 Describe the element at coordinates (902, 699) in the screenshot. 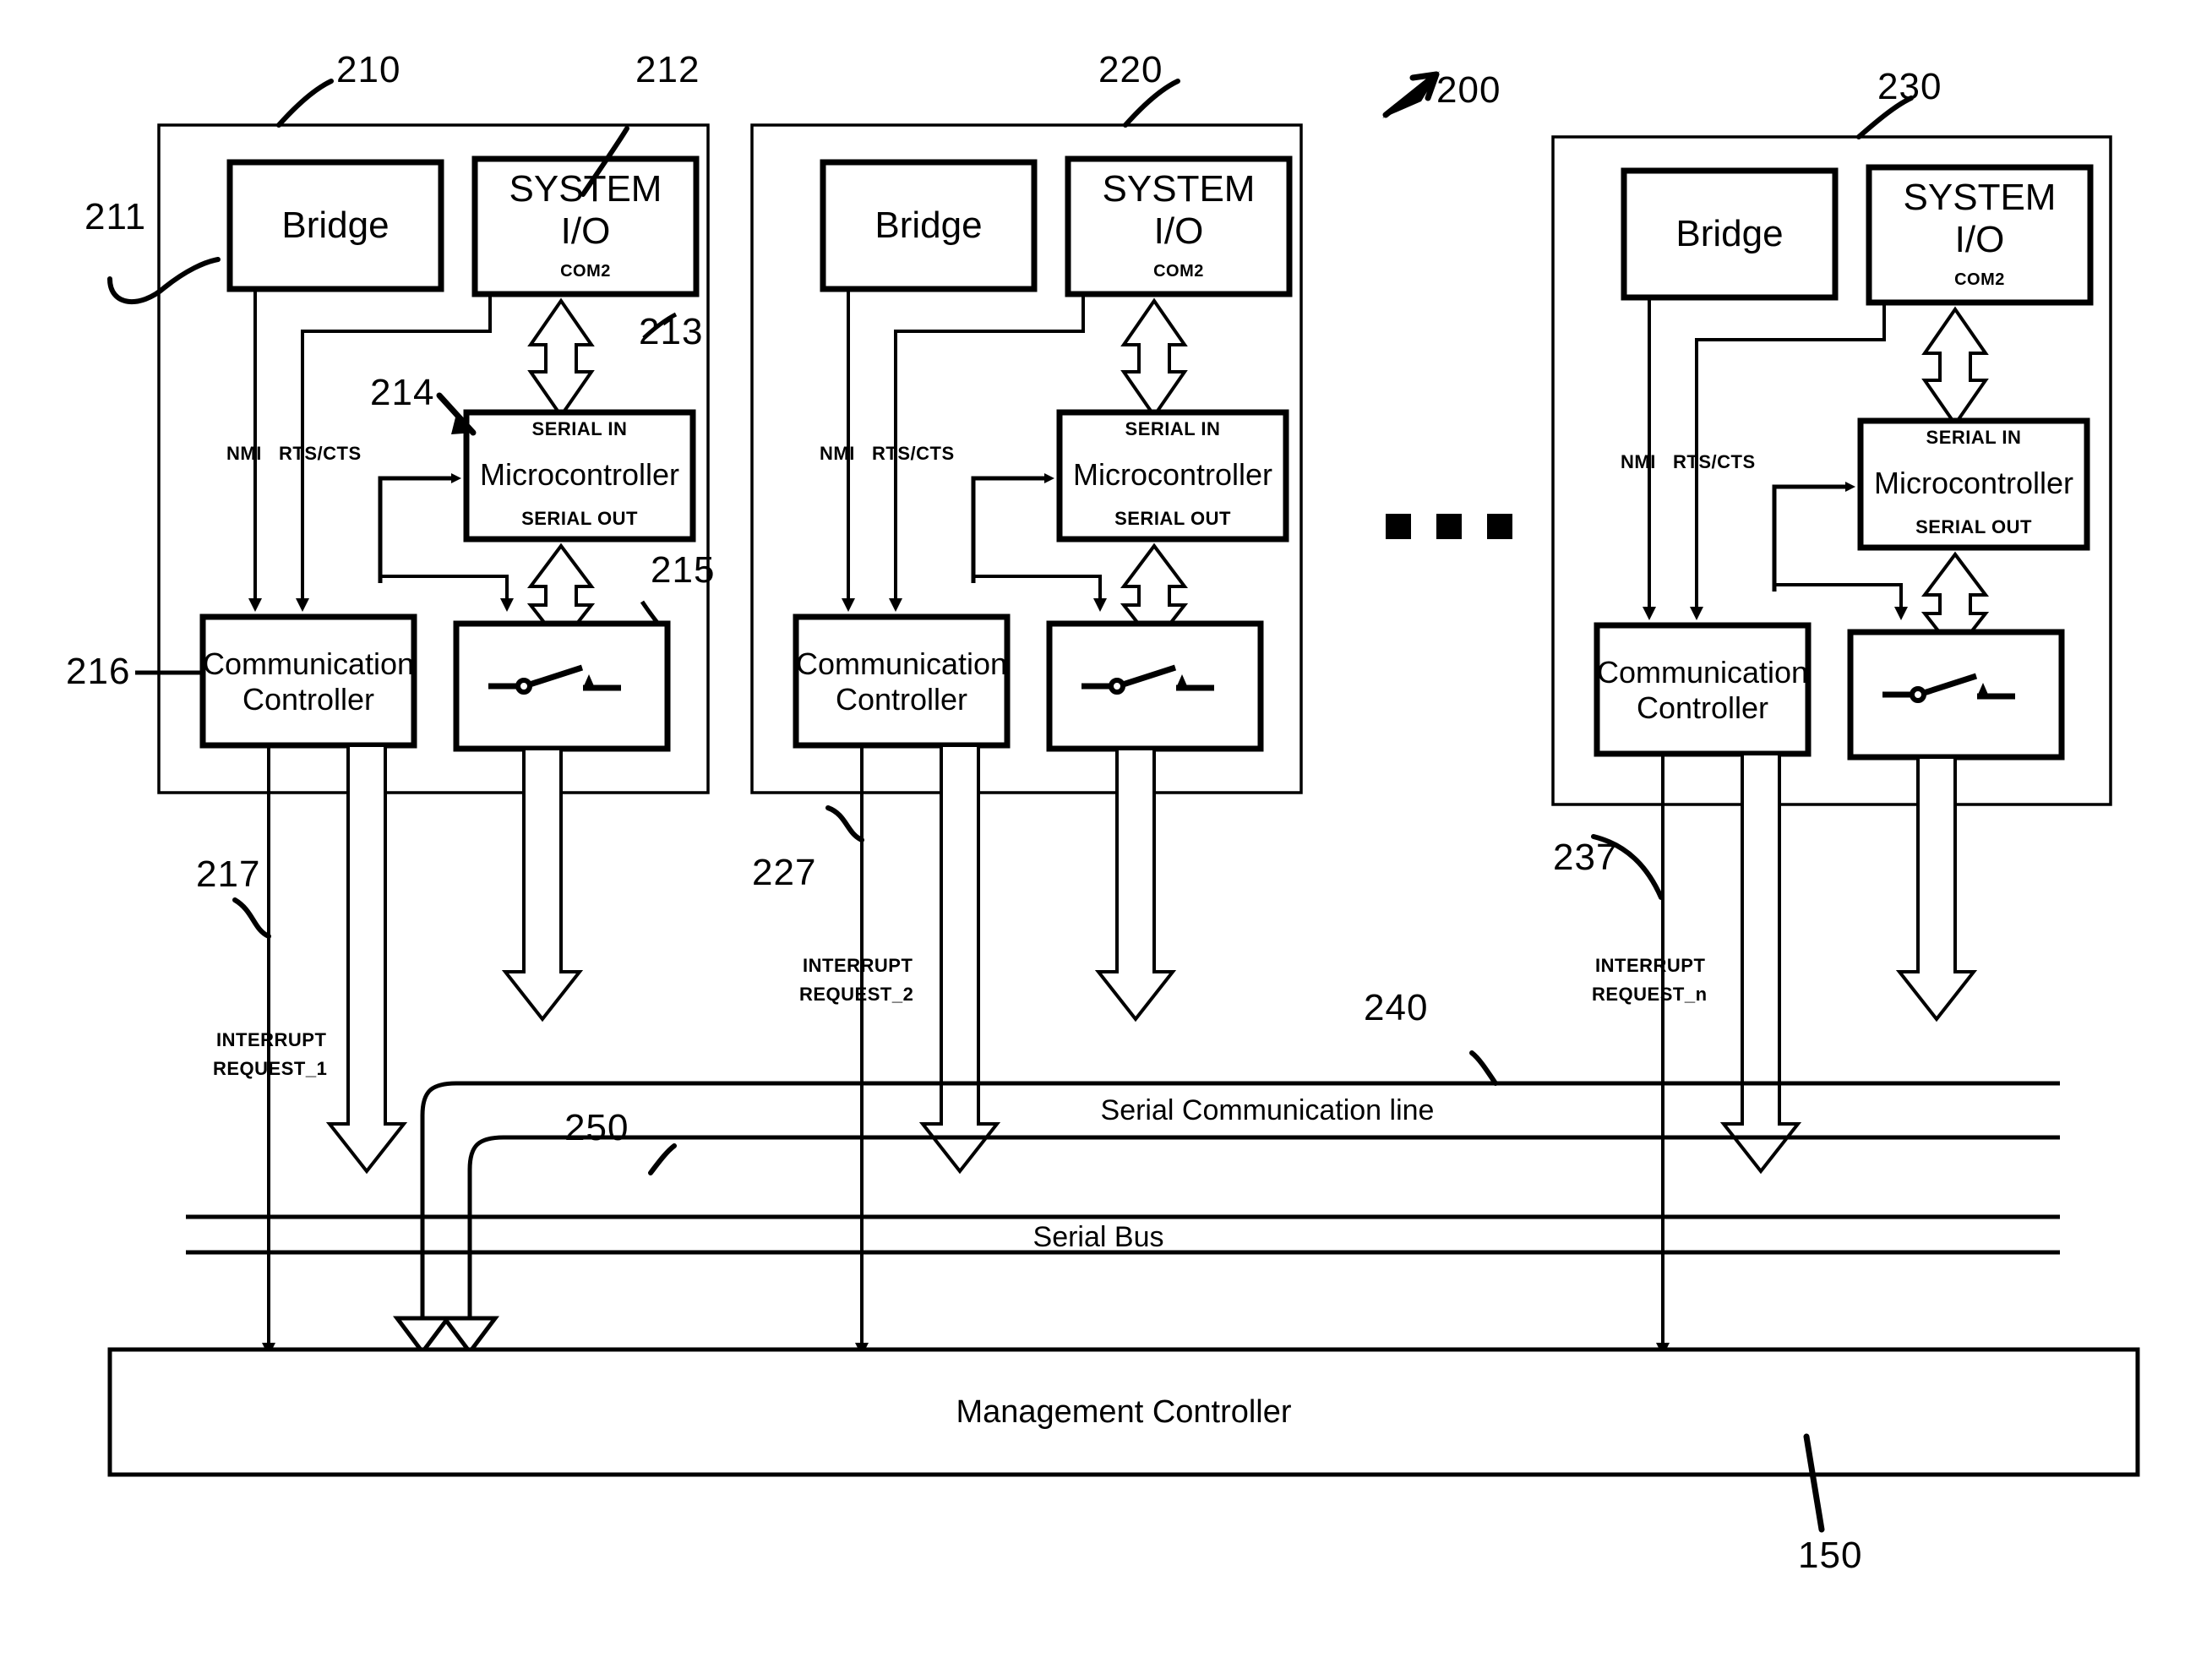

I see `comm-controller-label-2-line2: Controller` at that location.